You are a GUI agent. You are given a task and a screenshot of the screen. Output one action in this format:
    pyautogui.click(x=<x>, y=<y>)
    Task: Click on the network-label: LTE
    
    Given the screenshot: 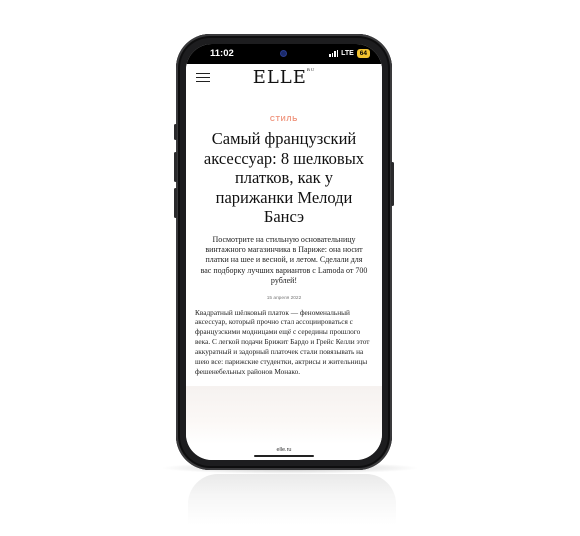 What is the action you would take?
    pyautogui.click(x=347, y=53)
    